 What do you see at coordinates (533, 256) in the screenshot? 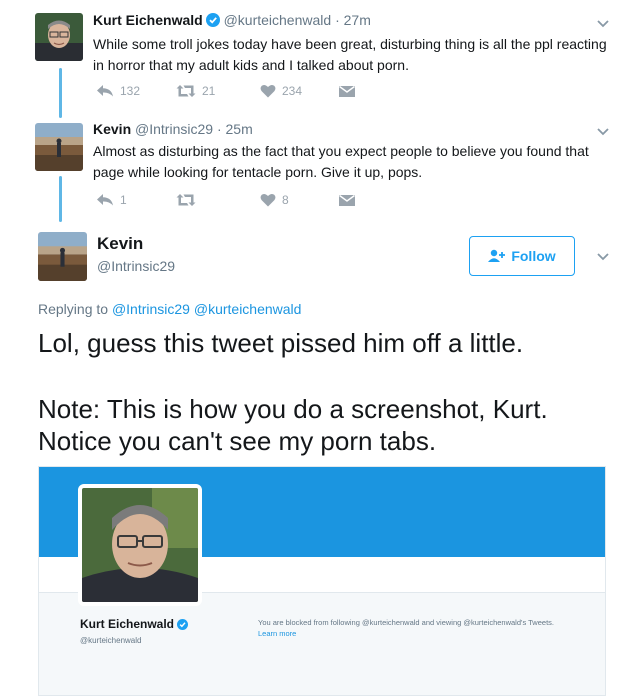
I see `follow-label: Follow` at bounding box center [533, 256].